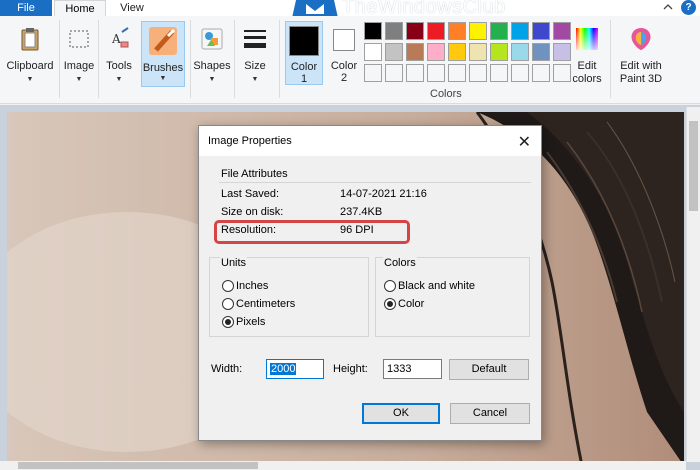  What do you see at coordinates (163, 41) in the screenshot?
I see `brush-icon` at bounding box center [163, 41].